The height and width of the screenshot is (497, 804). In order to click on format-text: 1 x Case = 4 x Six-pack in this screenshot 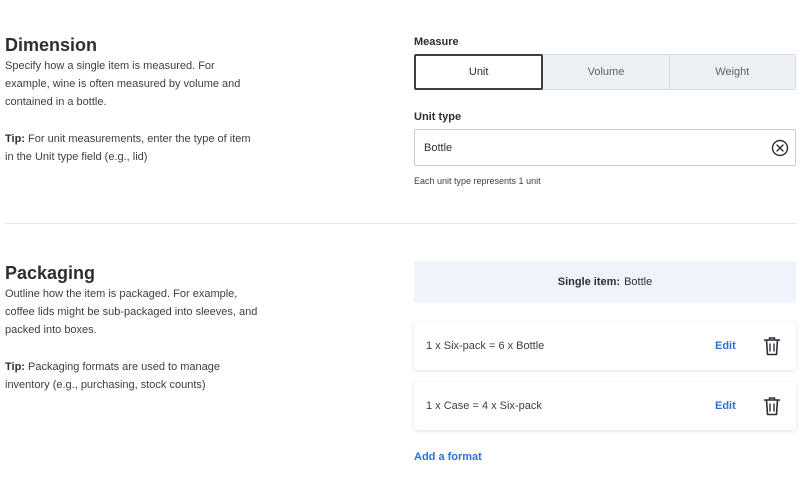, I will do `click(484, 406)`.